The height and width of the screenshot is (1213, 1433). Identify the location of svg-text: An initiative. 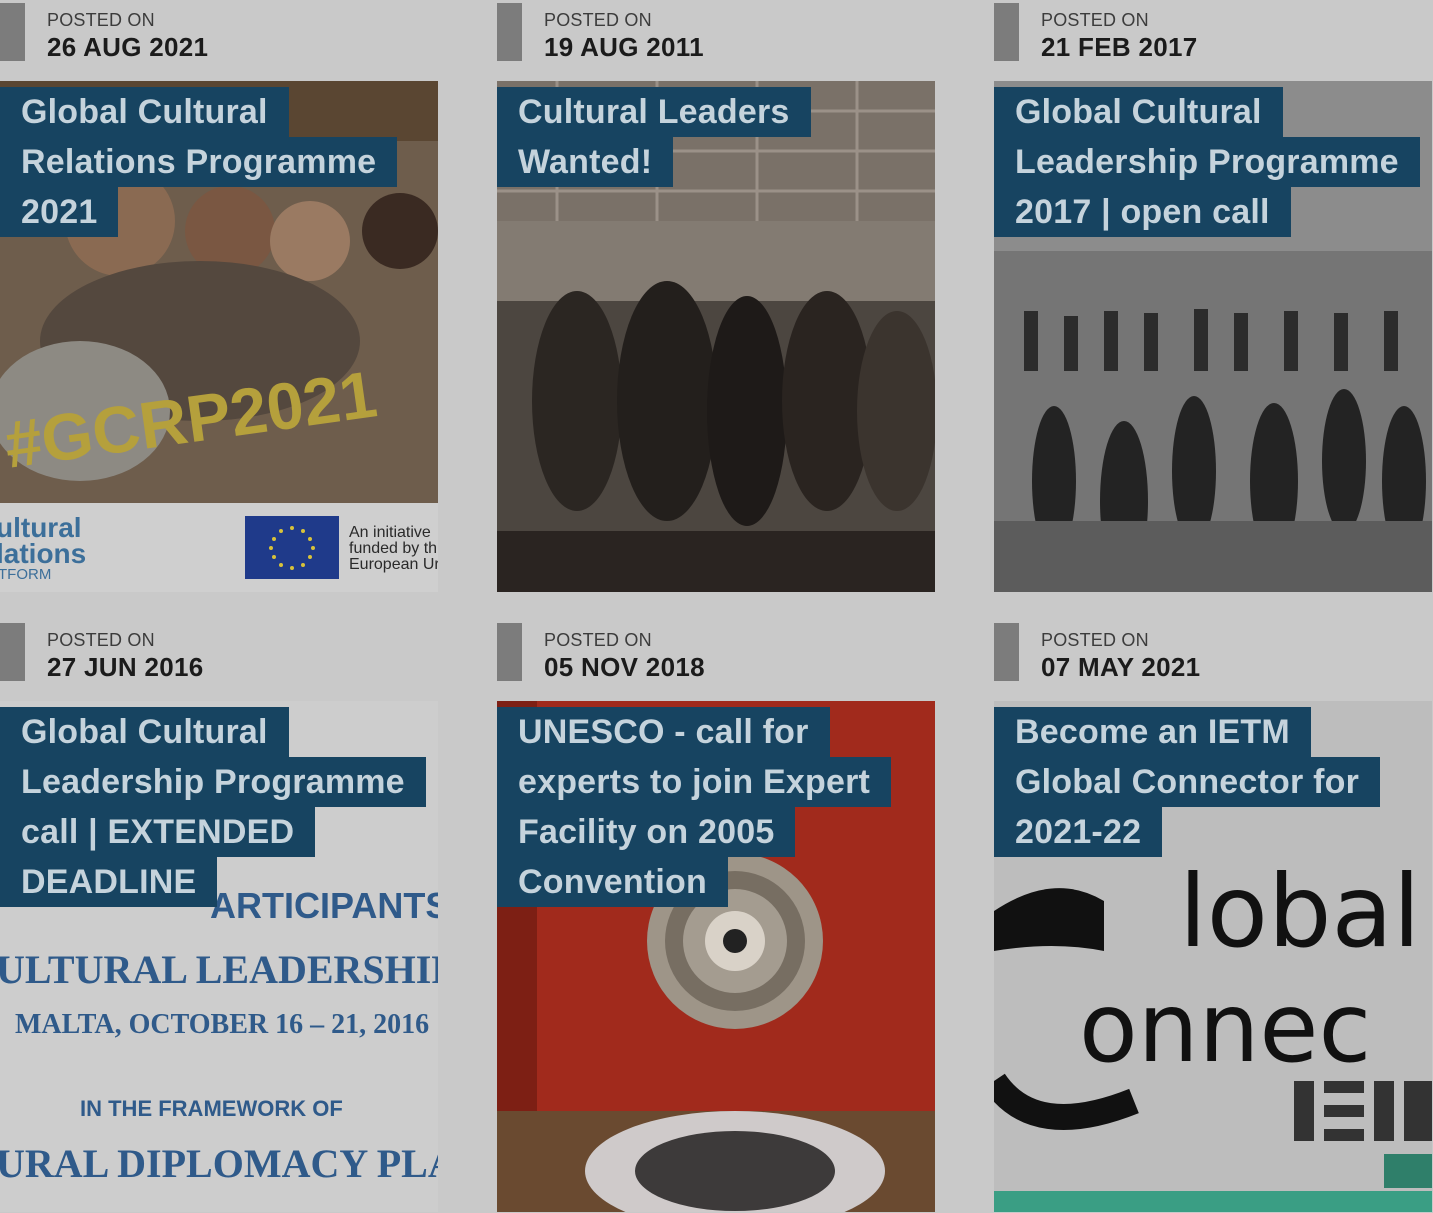
(390, 532).